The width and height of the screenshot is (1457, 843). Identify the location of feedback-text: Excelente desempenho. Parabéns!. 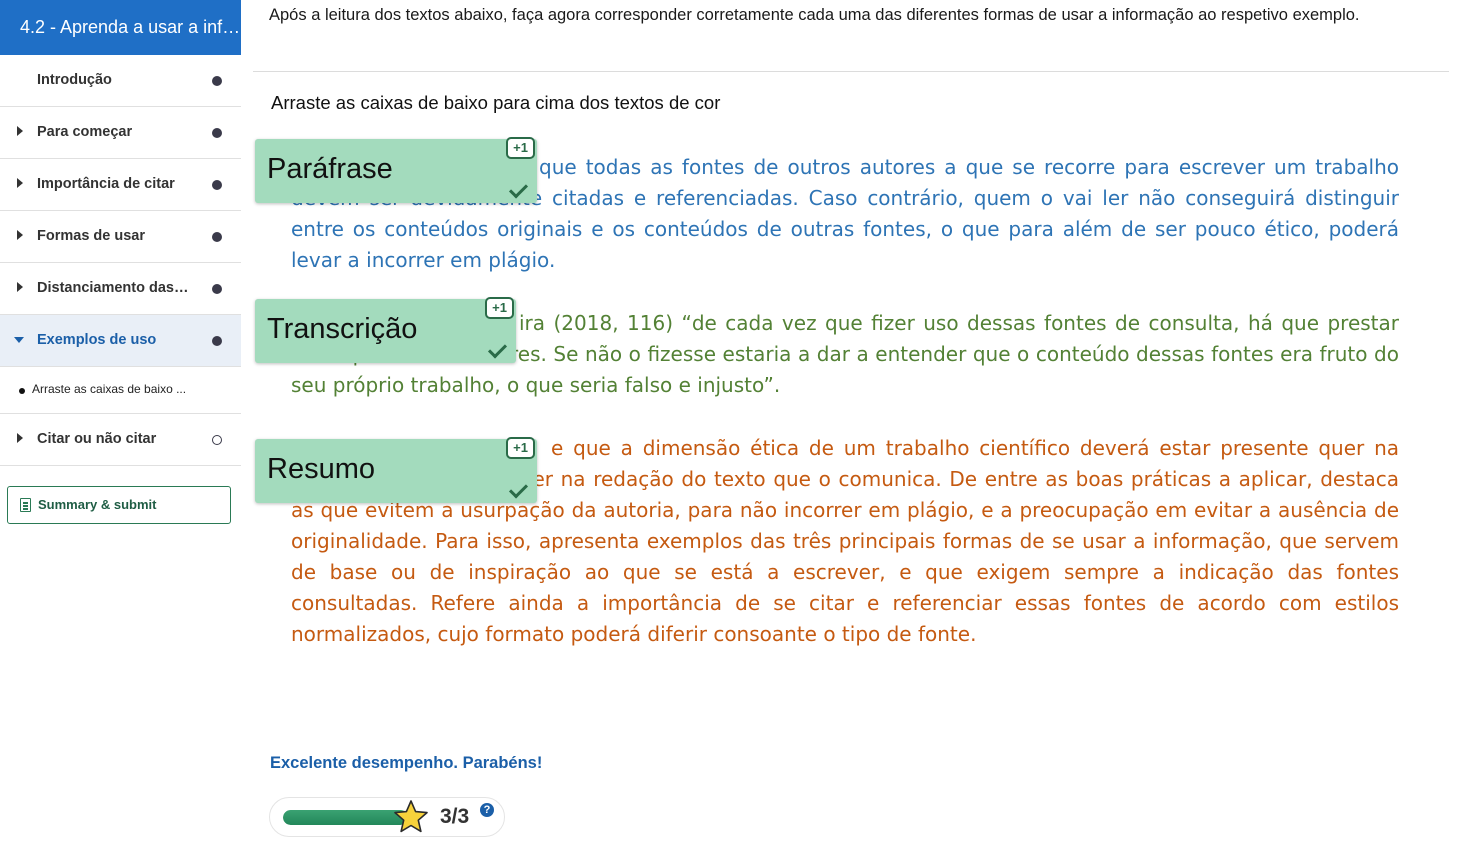
(406, 763).